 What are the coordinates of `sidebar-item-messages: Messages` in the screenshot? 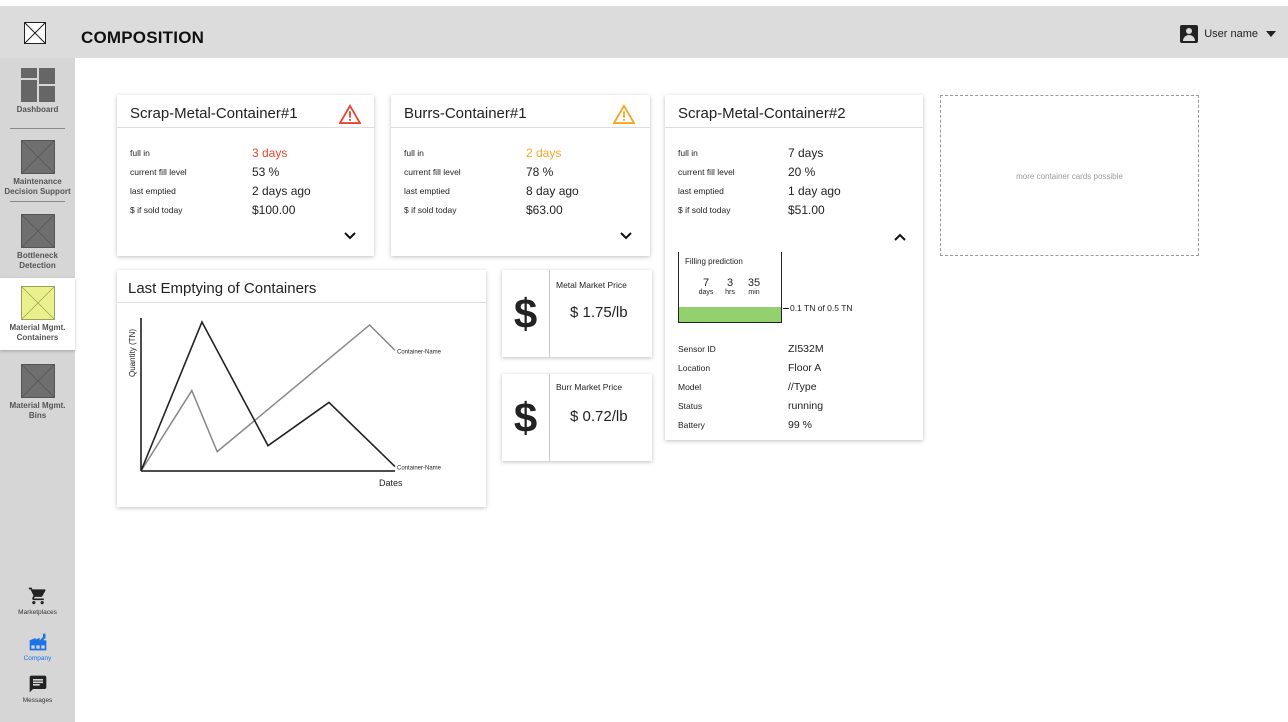 It's located at (37, 689).